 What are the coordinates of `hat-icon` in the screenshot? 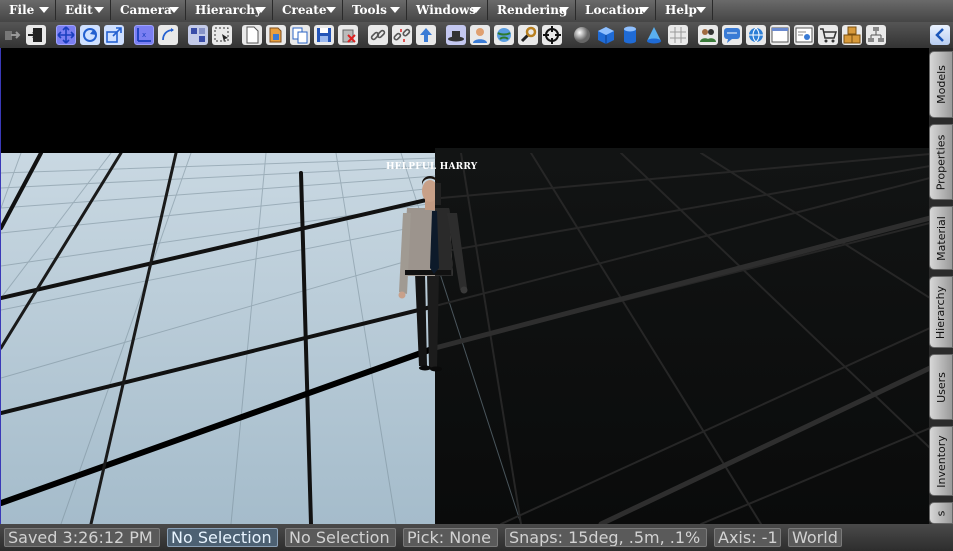 It's located at (456, 35).